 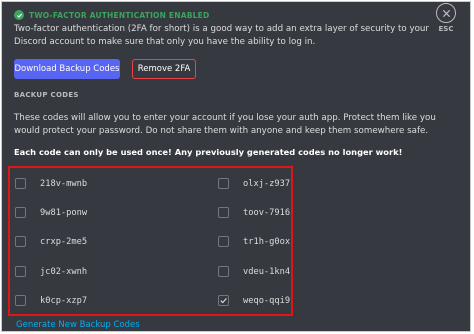 What do you see at coordinates (164, 69) in the screenshot?
I see `remove-2fa-button: Remove 2FA` at bounding box center [164, 69].